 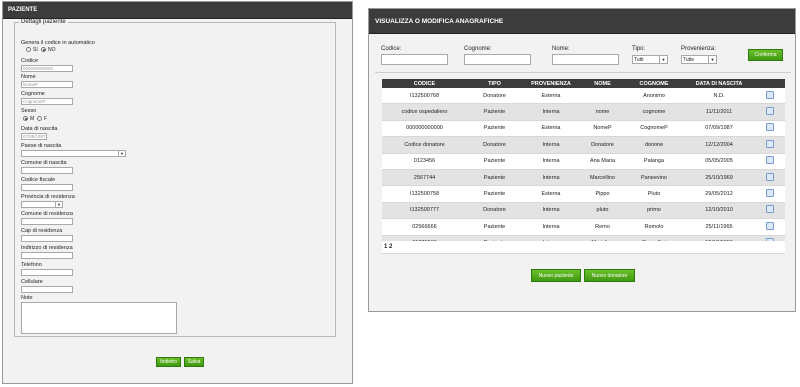 I want to click on cell-codice: 02566666, so click(x=424, y=227).